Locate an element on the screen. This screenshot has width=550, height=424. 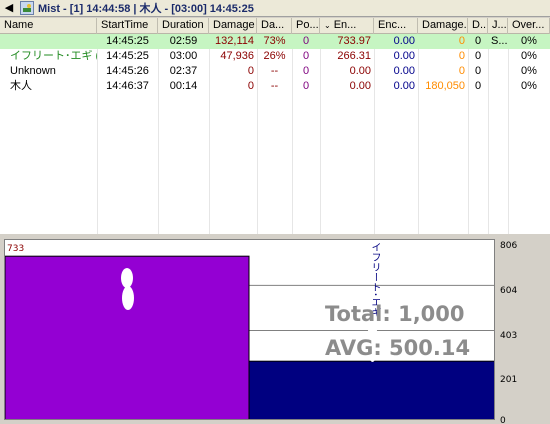
y-tick-806: 806 is located at coordinates (509, 246).